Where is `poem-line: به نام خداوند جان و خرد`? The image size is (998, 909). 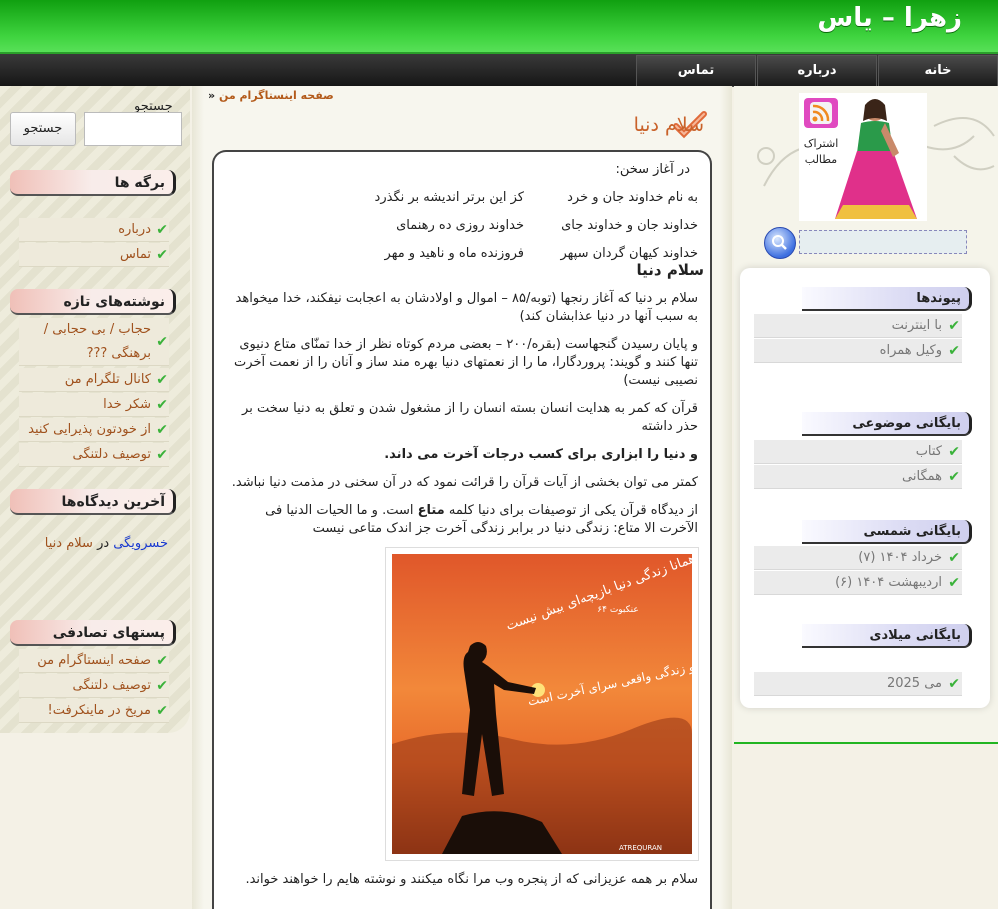 poem-line: به نام خداوند جان و خرد is located at coordinates (632, 197).